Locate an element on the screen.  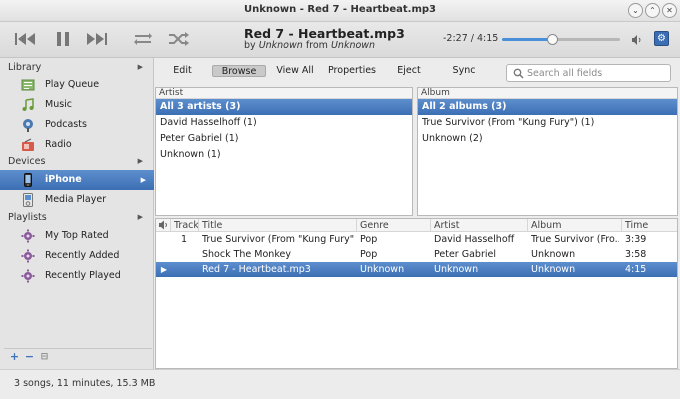
sidebar-item-my-top-rated: My Top Rated is located at coordinates (77, 236).